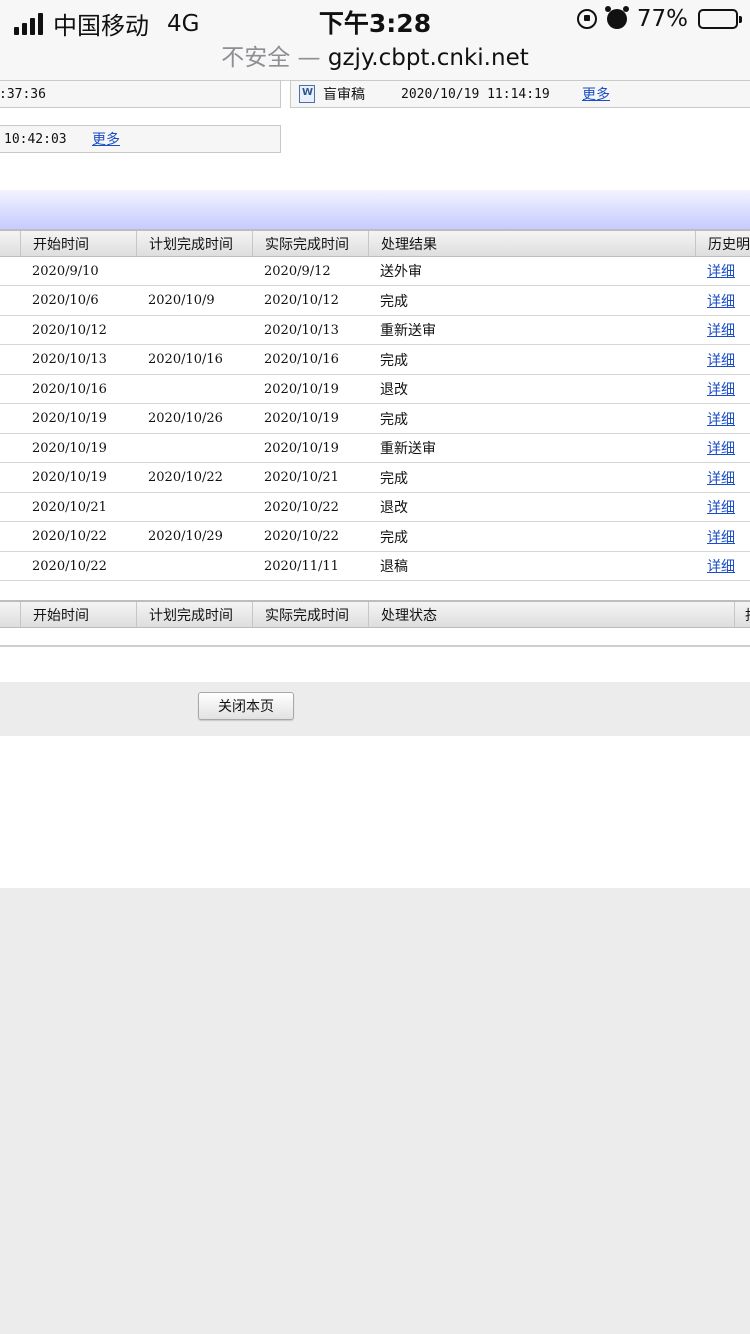 The height and width of the screenshot is (1334, 750). Describe the element at coordinates (375, 209) in the screenshot. I see `section-header-bar` at that location.